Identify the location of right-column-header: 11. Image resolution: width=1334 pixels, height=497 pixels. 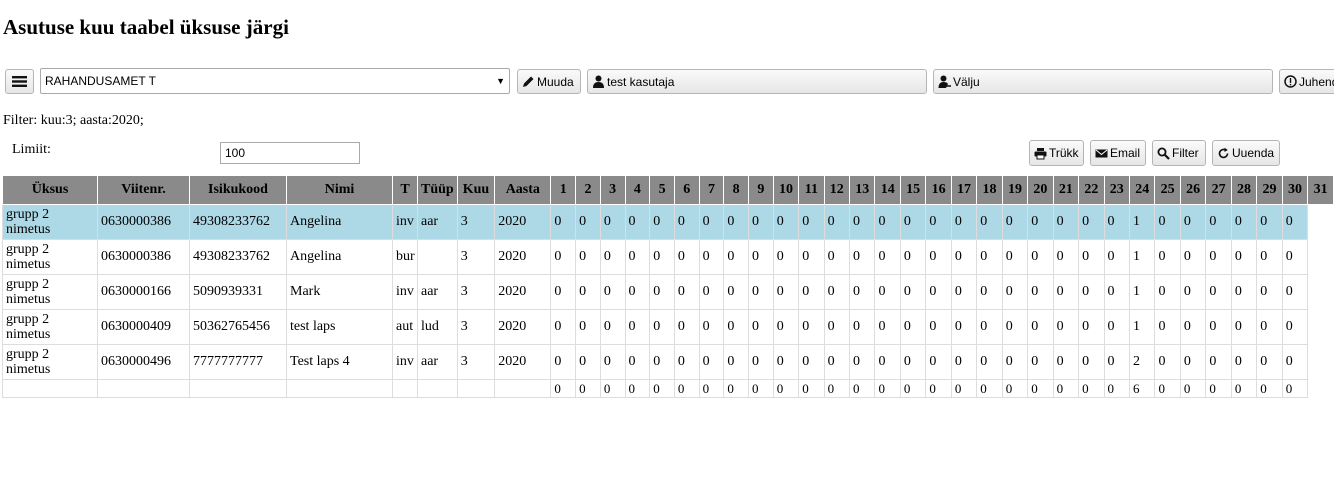
(811, 190).